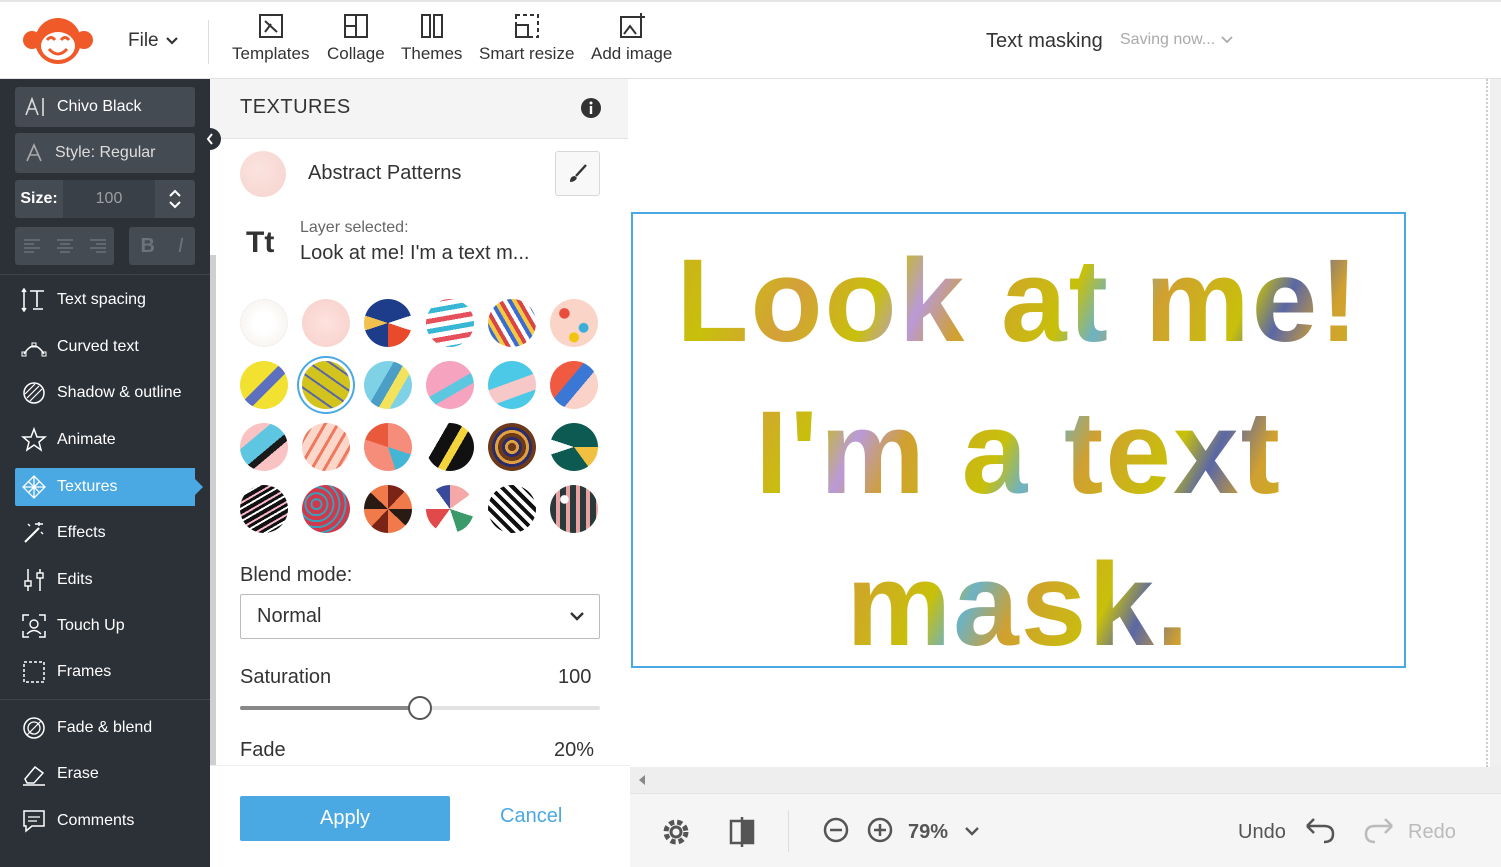  I want to click on stepper-icon, so click(175, 199).